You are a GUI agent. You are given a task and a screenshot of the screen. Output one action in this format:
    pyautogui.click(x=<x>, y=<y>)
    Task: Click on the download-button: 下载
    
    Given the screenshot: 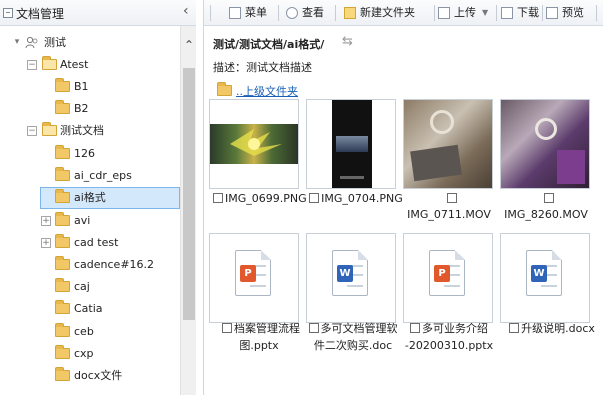 What is the action you would take?
    pyautogui.click(x=522, y=13)
    